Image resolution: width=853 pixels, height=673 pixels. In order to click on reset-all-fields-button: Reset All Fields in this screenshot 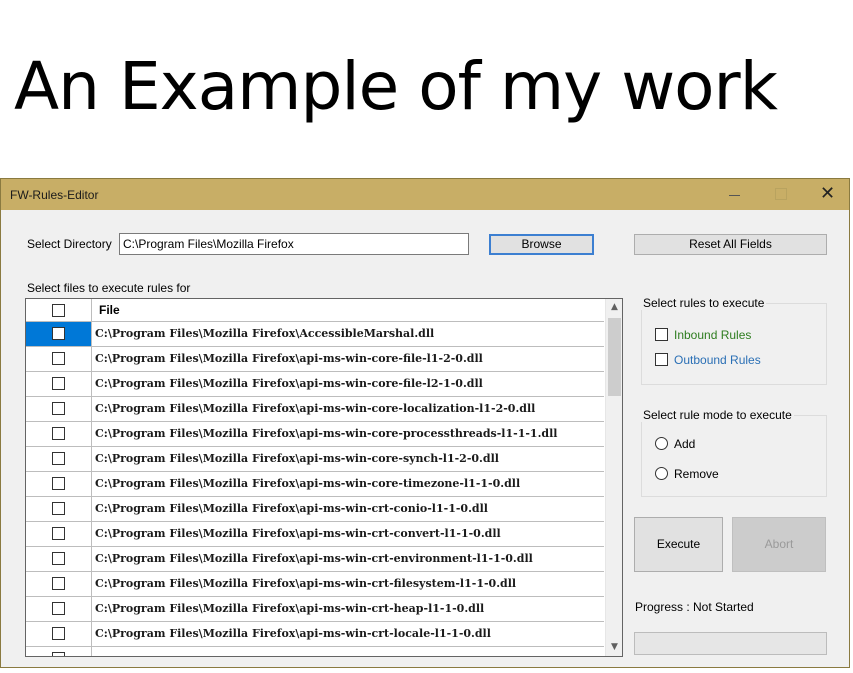, I will do `click(730, 244)`.